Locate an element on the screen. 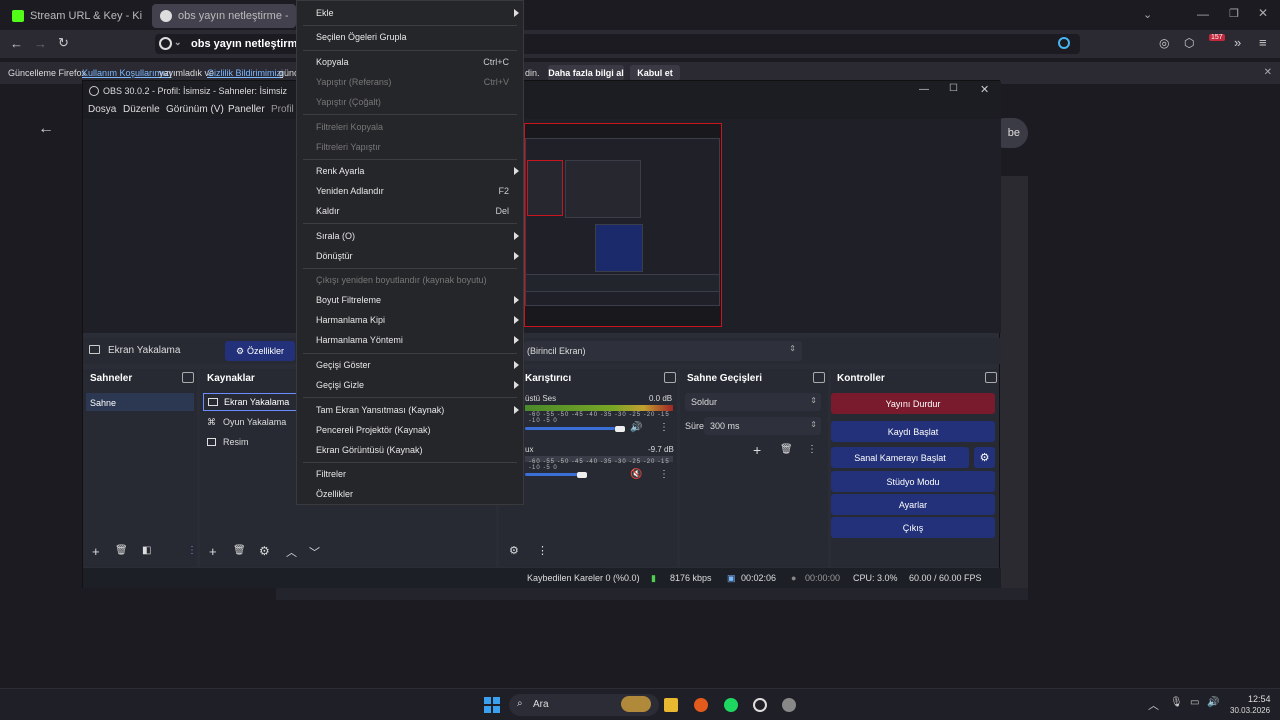 The image size is (1280, 720). close-window-icon: ✕ is located at coordinates (1263, 13).